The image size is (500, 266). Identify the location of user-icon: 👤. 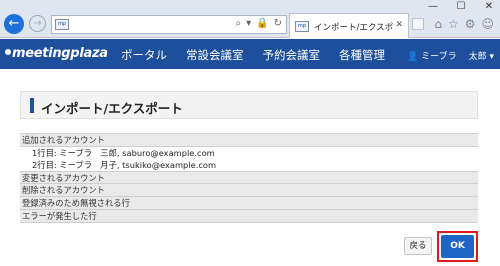
(413, 57).